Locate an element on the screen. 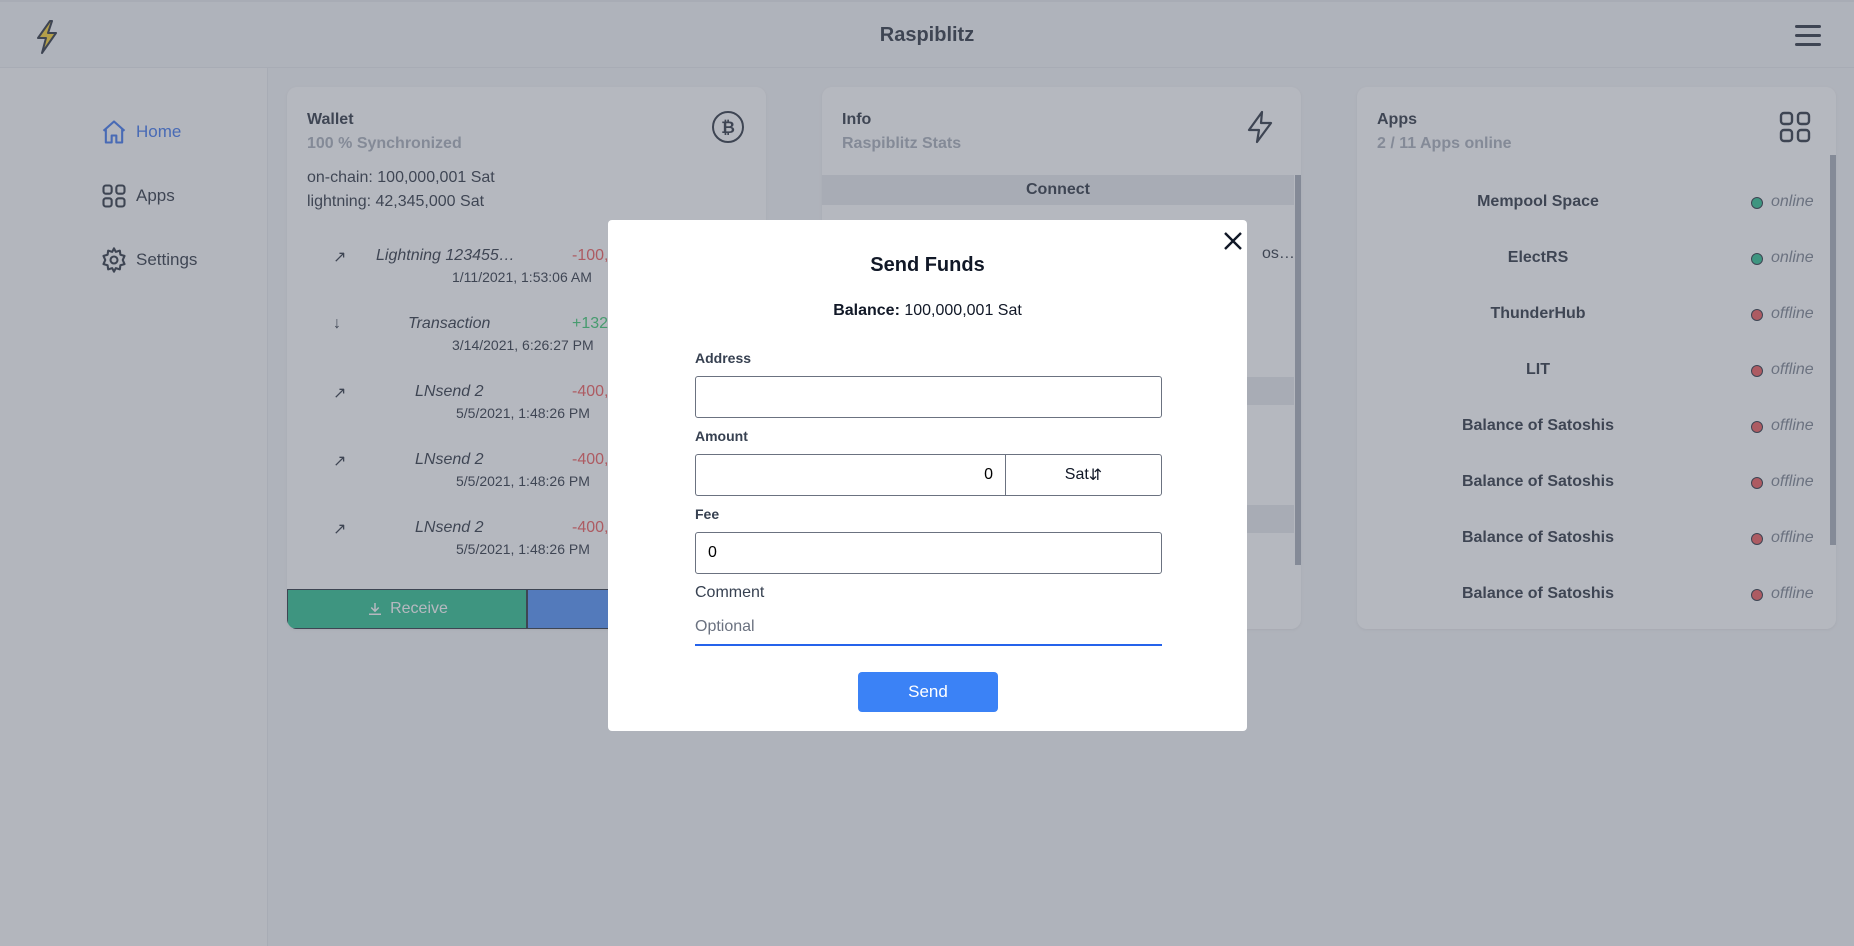  fee-input is located at coordinates (928, 553).